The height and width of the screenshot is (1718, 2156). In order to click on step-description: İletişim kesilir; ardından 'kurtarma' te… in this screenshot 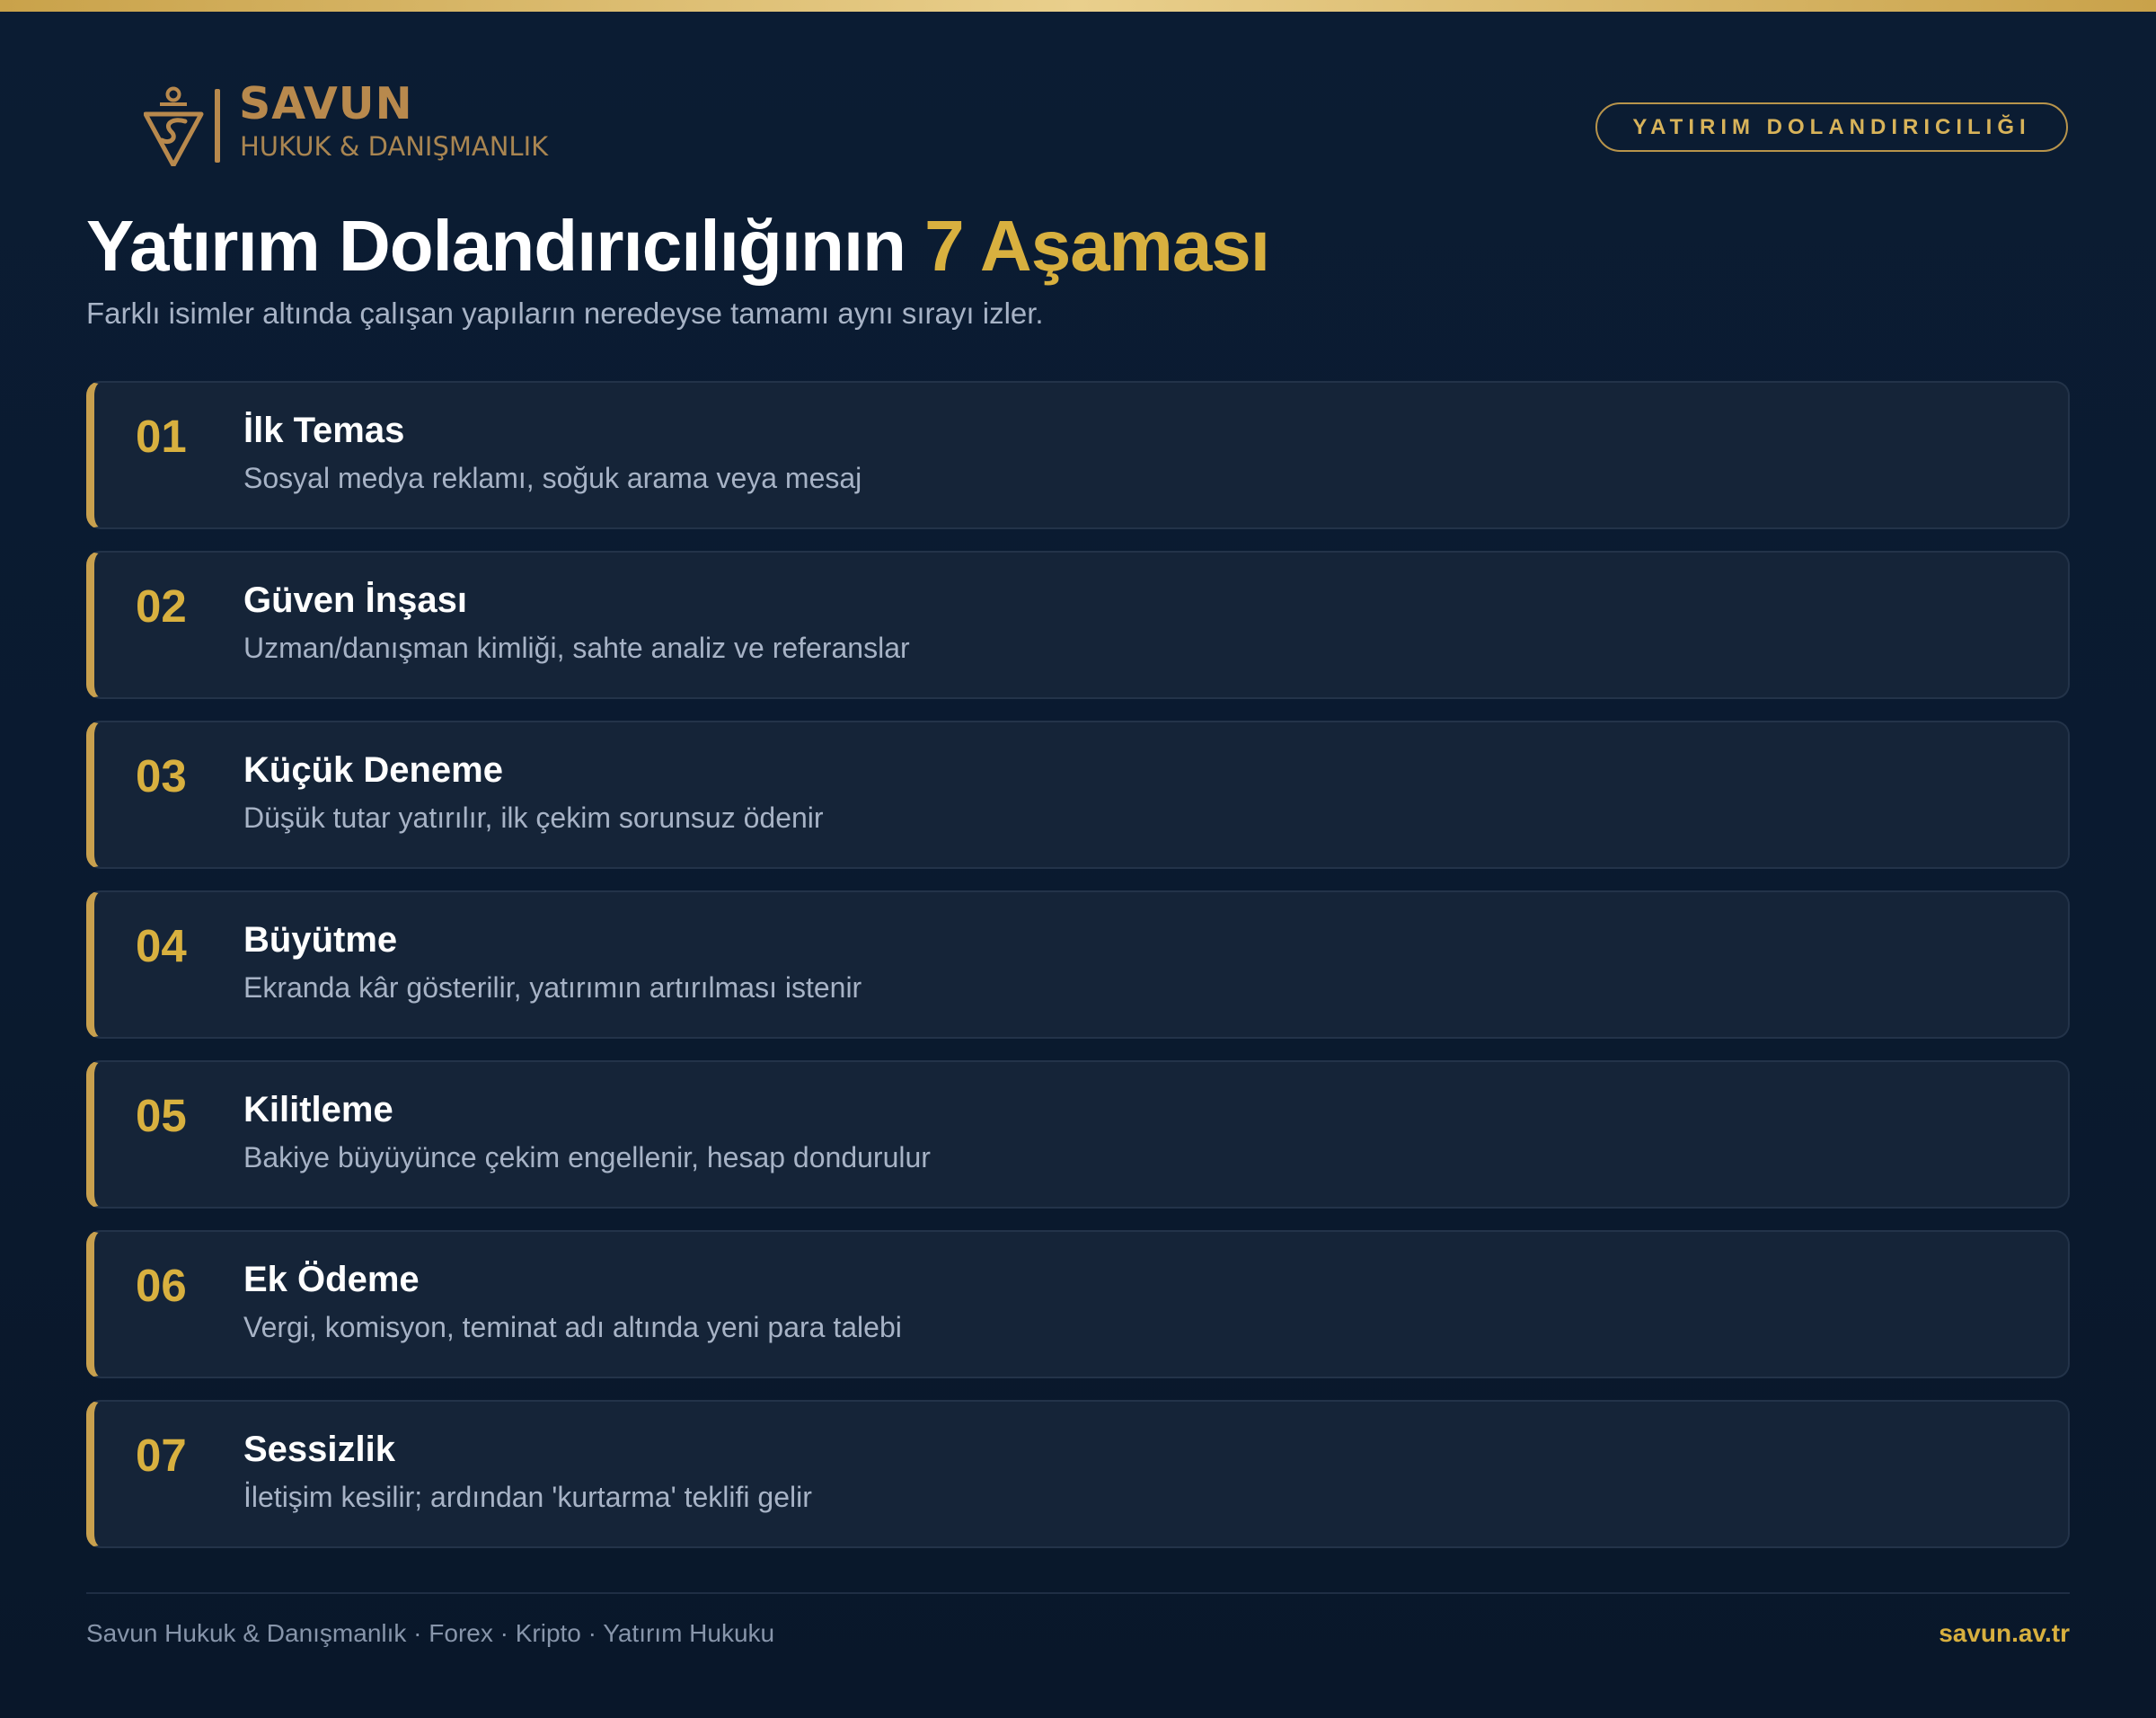, I will do `click(527, 1497)`.